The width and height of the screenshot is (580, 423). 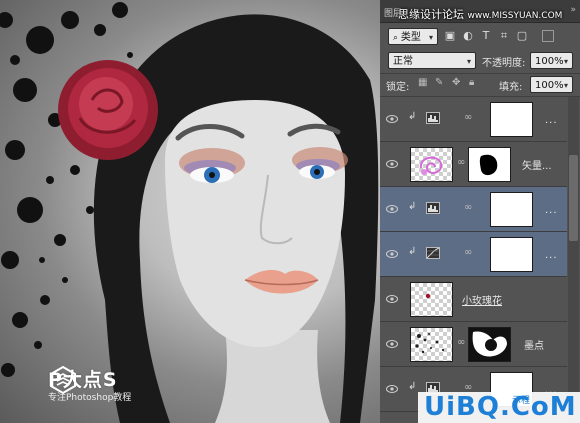 I want to click on opacity-input: 100% ▾, so click(x=551, y=60).